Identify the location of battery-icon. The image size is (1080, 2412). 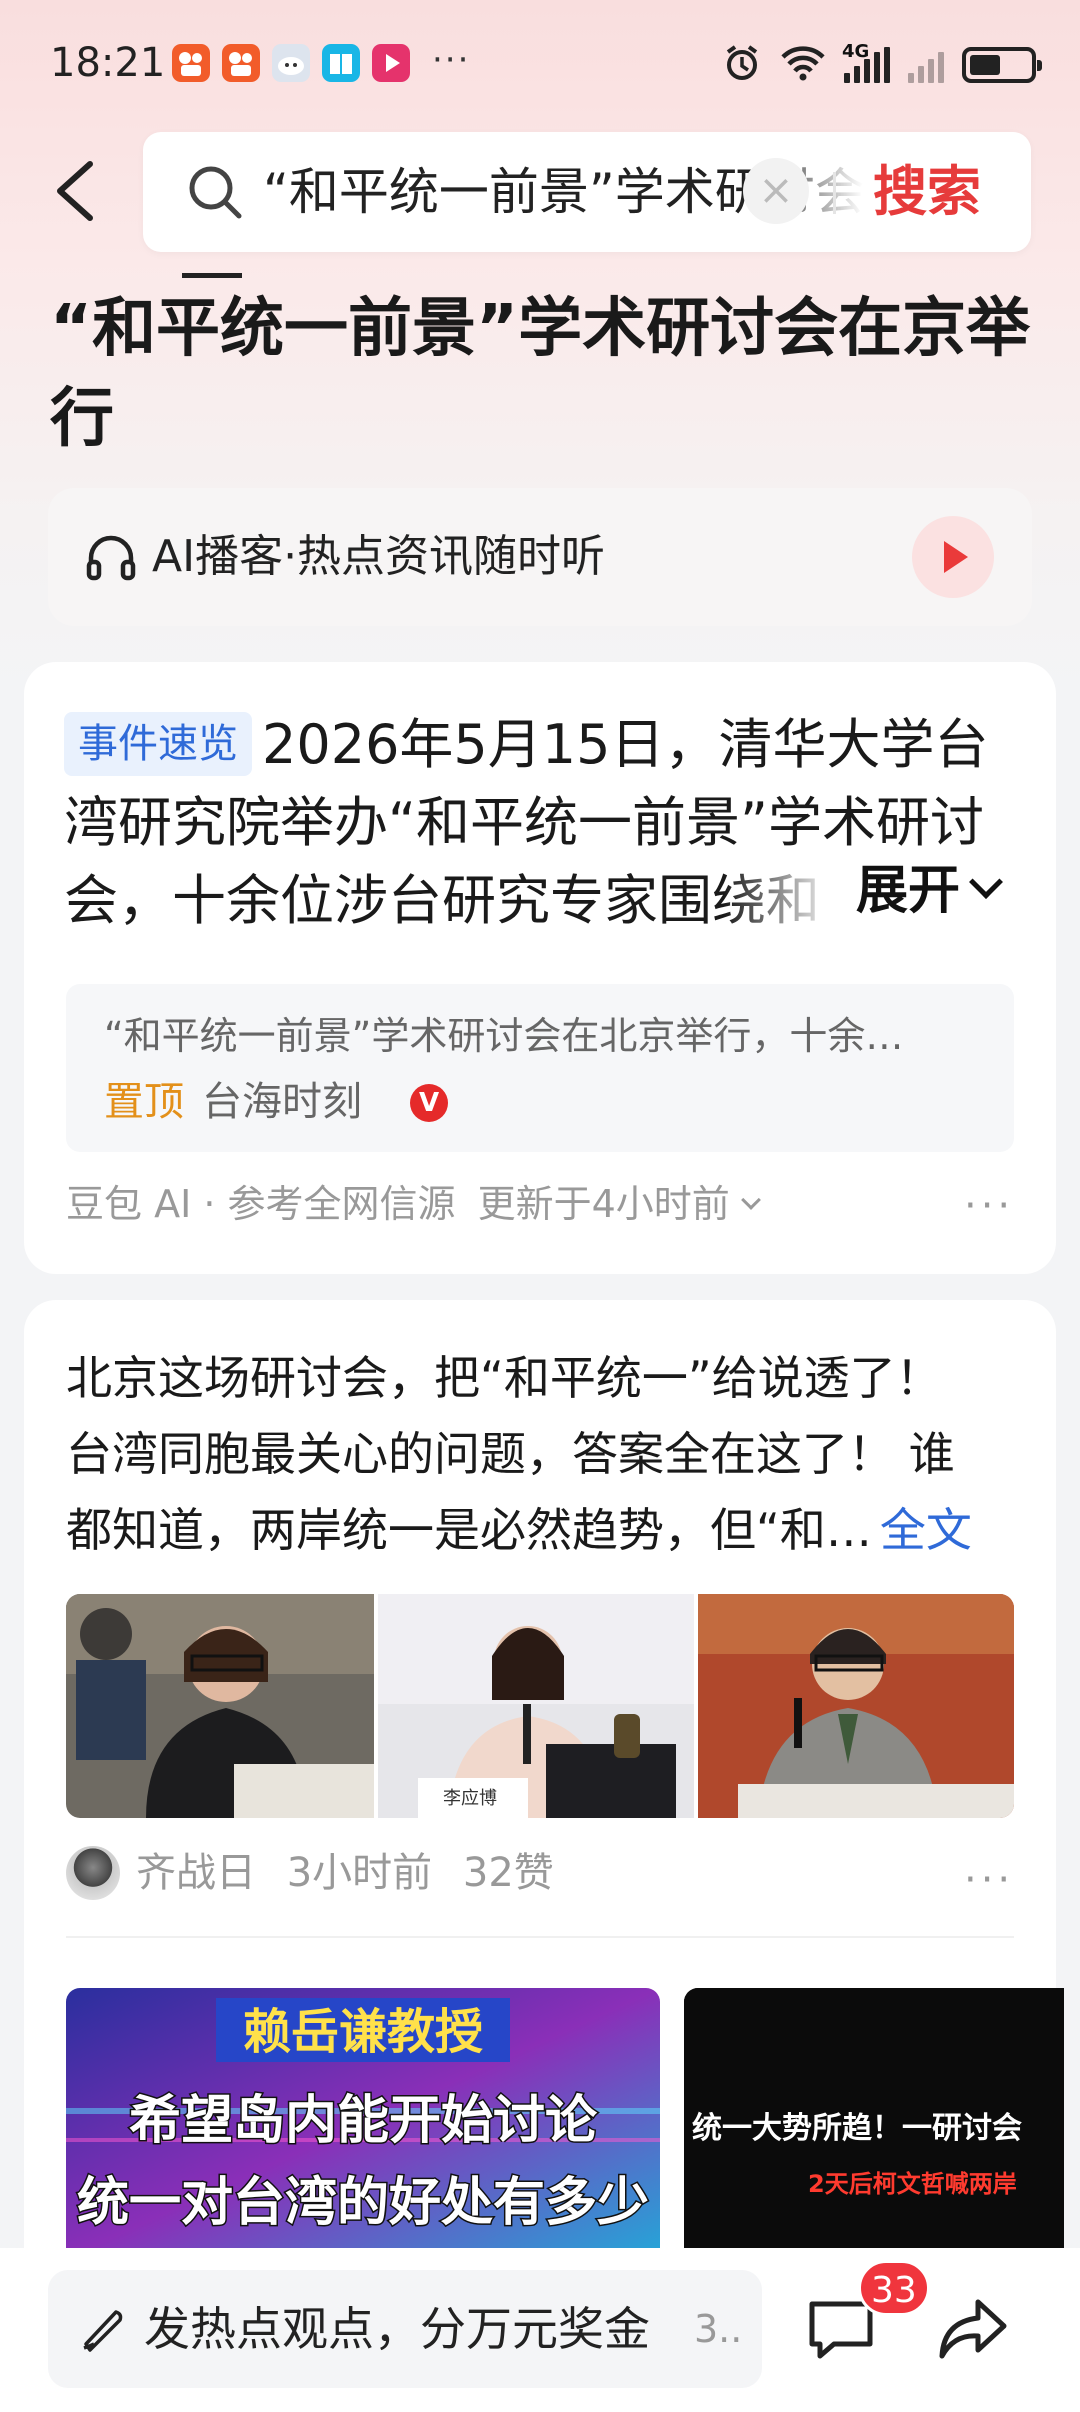
(1002, 65).